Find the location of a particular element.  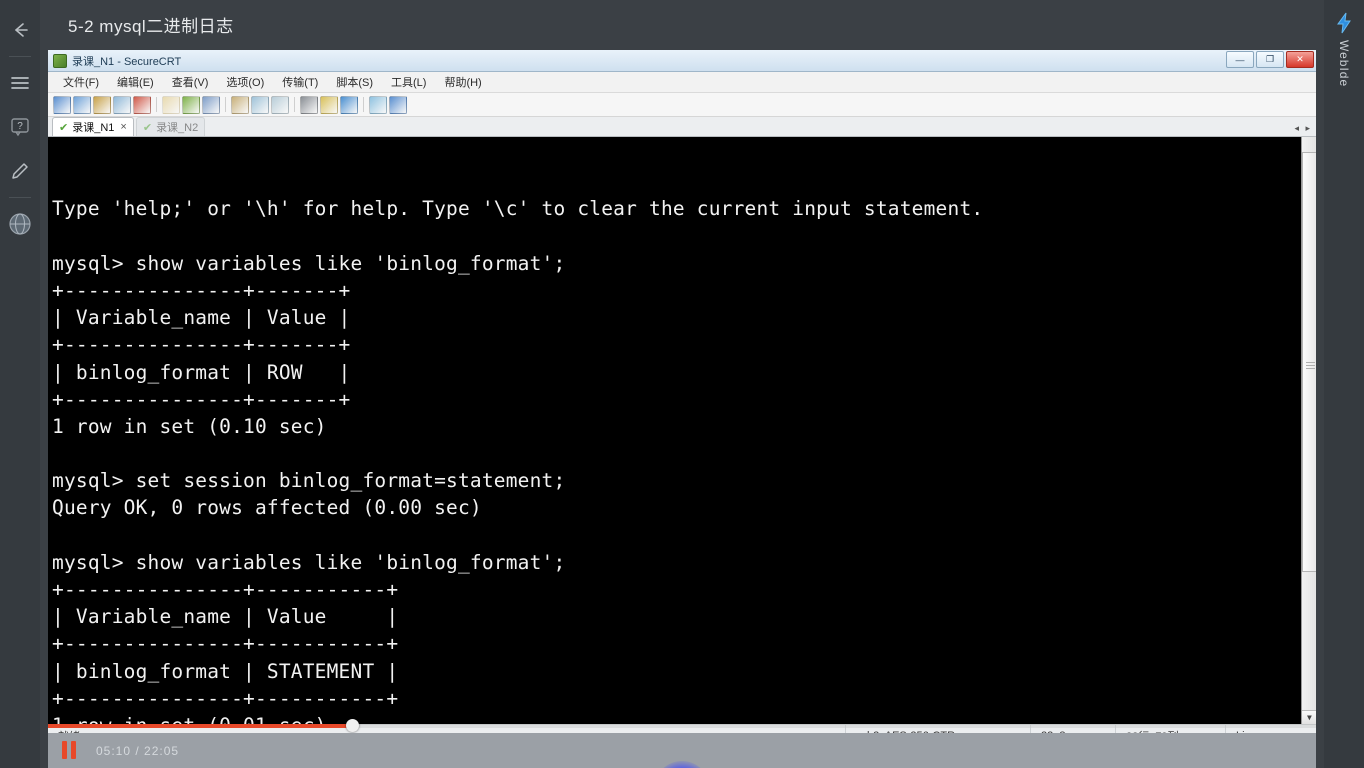

webide-button: WebIde is located at coordinates (1344, 64).